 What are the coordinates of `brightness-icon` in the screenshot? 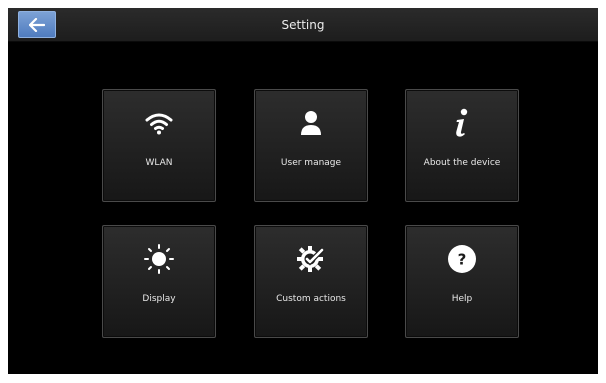 It's located at (159, 259).